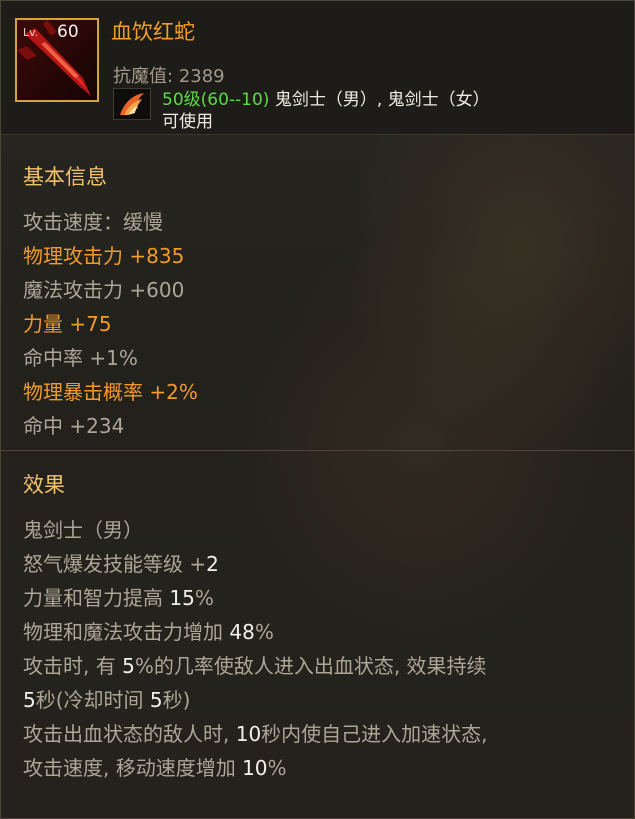 The width and height of the screenshot is (635, 819). I want to click on effect-line: 攻击速度, 移动速度增加 10%, so click(155, 766).